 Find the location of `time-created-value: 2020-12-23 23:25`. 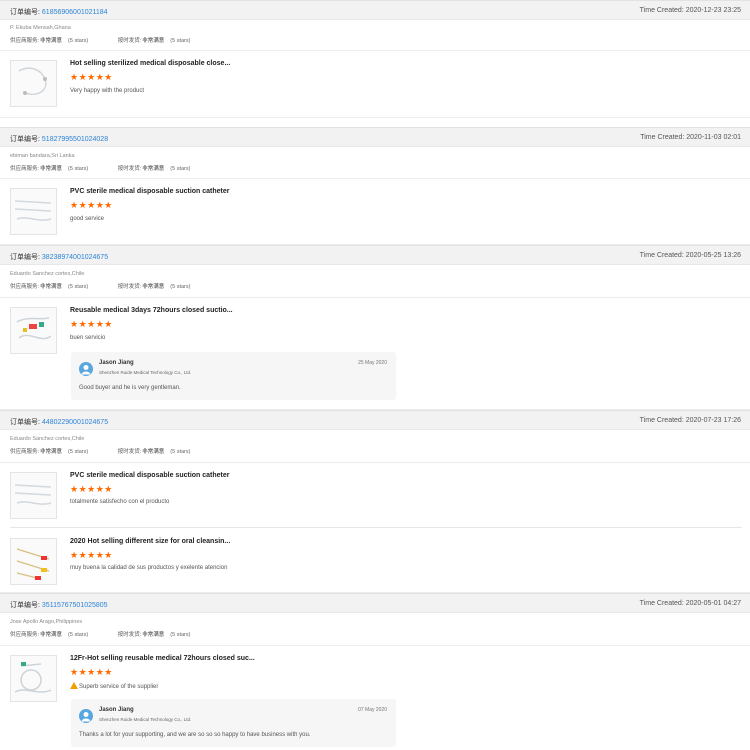

time-created-value: 2020-12-23 23:25 is located at coordinates (713, 10).